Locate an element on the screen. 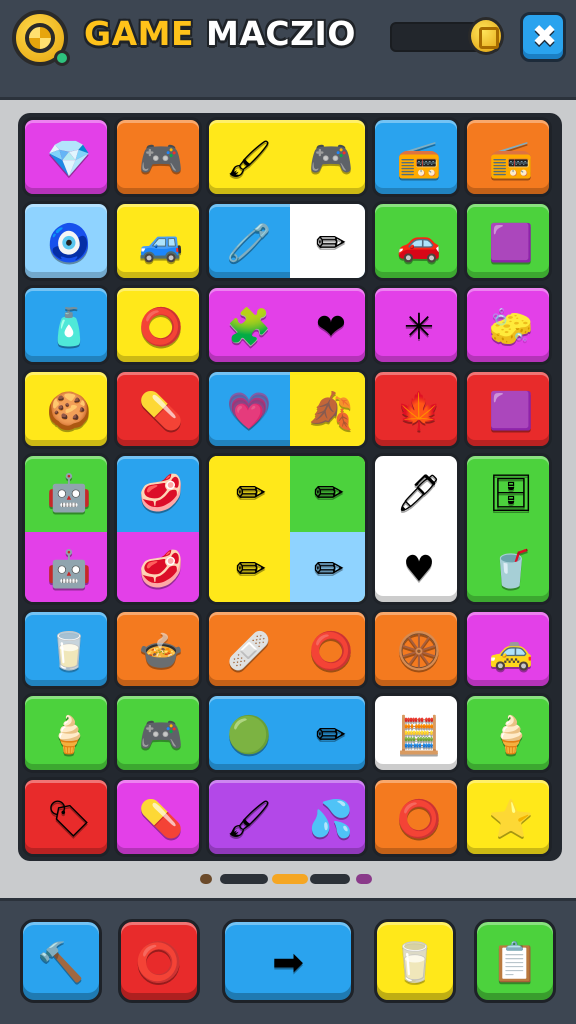  page-dot-active is located at coordinates (290, 879).